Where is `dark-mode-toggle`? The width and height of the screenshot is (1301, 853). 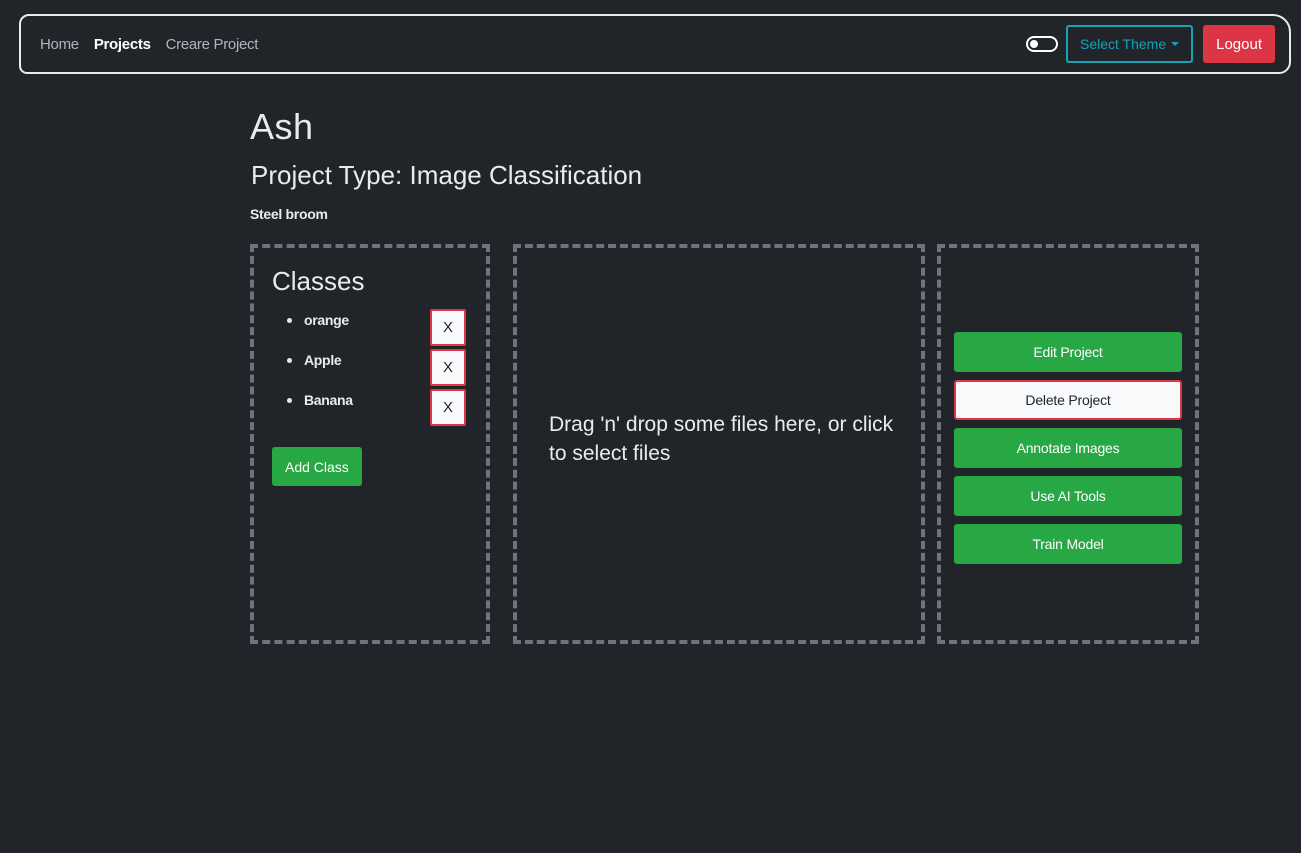 dark-mode-toggle is located at coordinates (1041, 44).